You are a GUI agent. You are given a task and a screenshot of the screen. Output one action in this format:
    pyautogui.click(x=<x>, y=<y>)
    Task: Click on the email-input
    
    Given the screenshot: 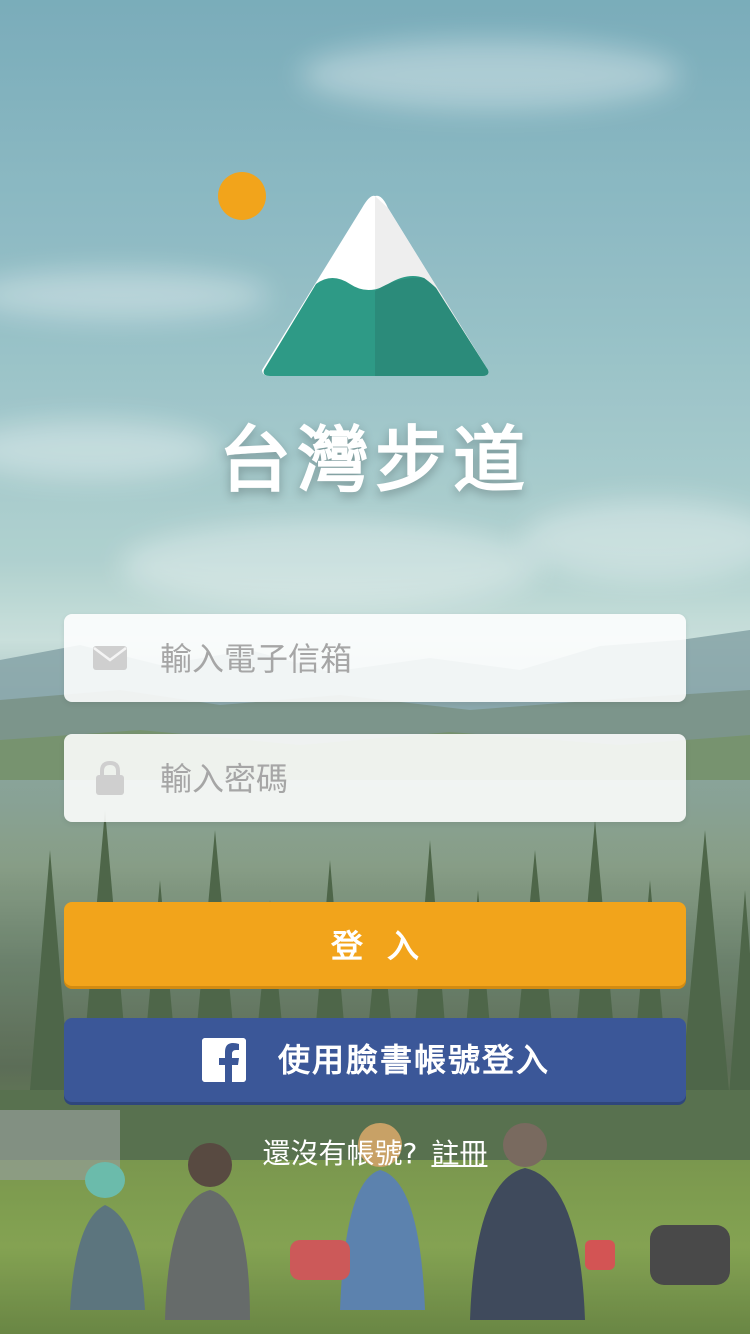 What is the action you would take?
    pyautogui.click(x=410, y=659)
    